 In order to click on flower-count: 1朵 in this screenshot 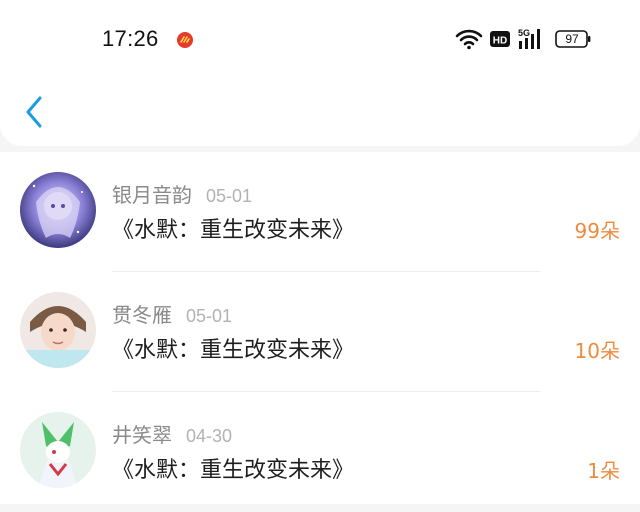, I will do `click(603, 471)`.